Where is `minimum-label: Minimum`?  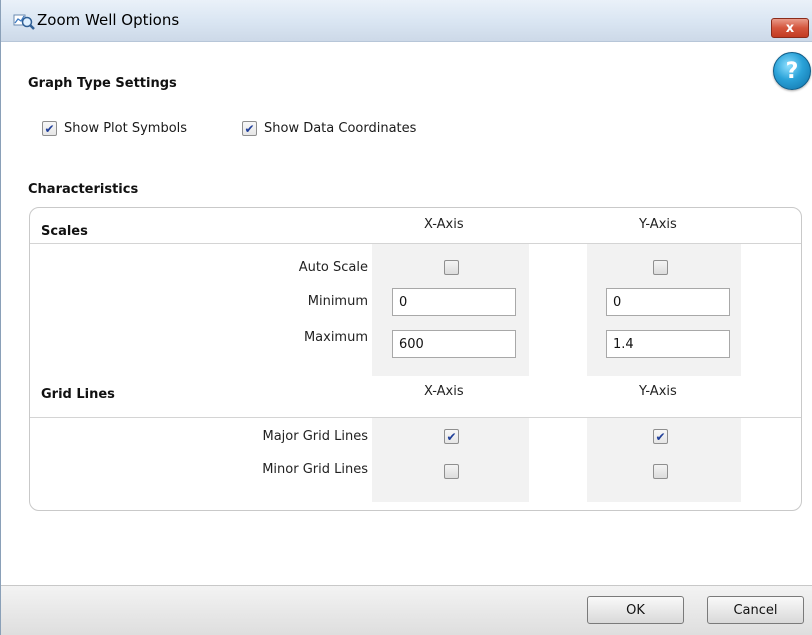
minimum-label: Minimum is located at coordinates (337, 301).